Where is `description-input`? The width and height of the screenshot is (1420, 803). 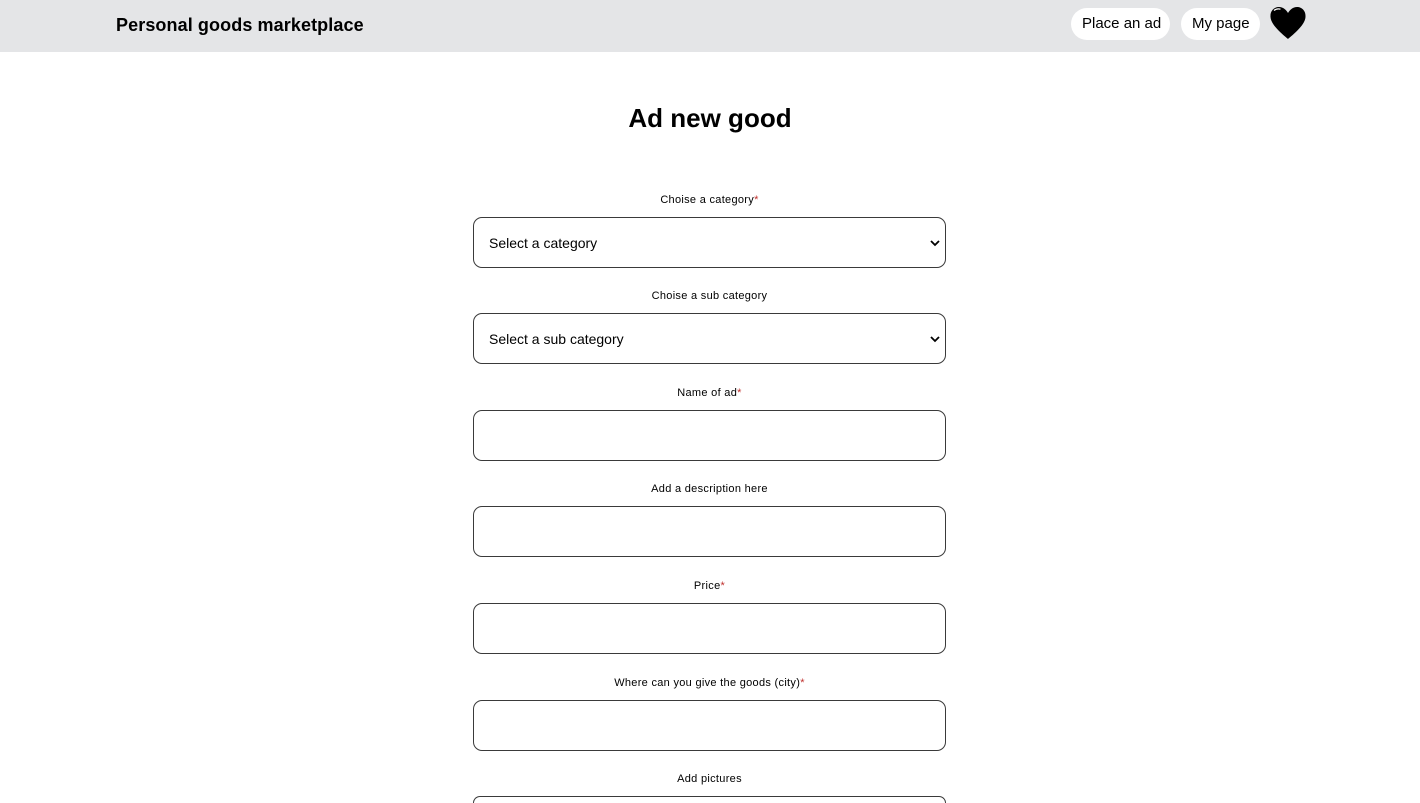
description-input is located at coordinates (709, 531).